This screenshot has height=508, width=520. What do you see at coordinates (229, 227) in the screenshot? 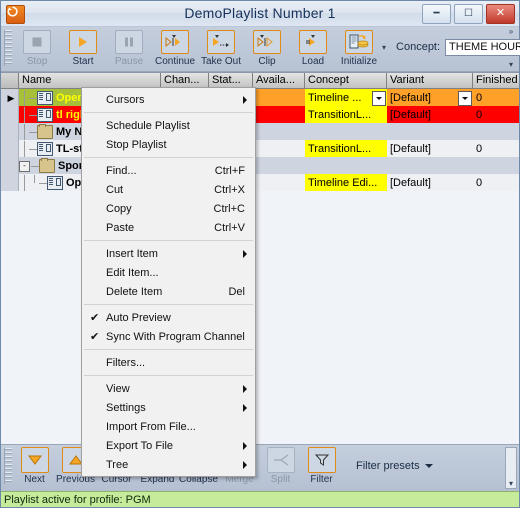
I see `menu-item-shortcut: Ctrl+V` at bounding box center [229, 227].